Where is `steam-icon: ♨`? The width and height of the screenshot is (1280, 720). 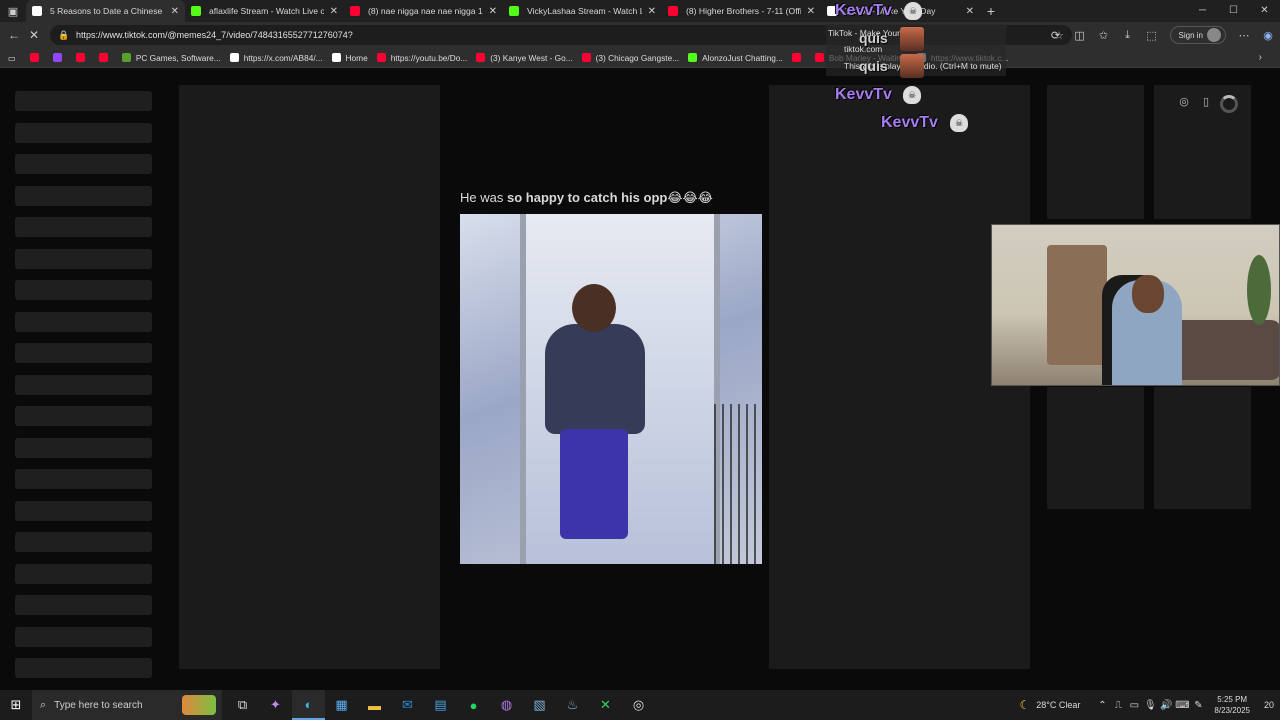 steam-icon: ♨ is located at coordinates (572, 705).